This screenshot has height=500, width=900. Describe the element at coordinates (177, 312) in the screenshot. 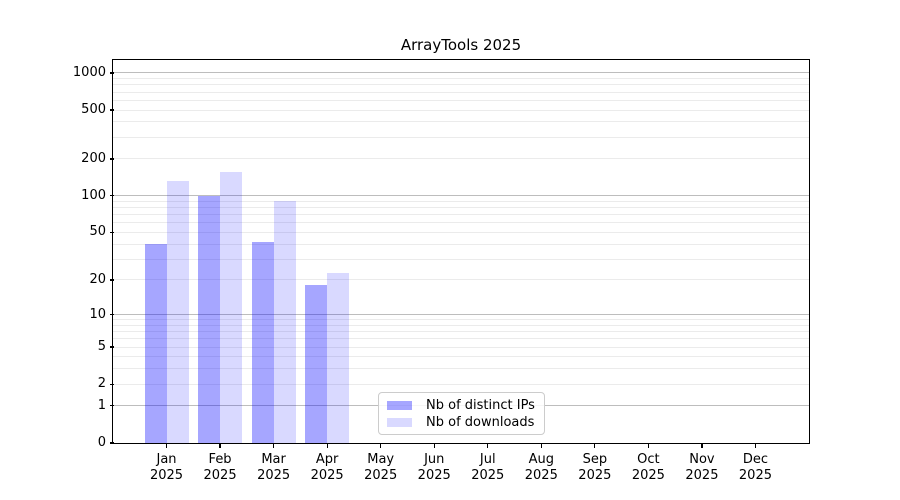

I see `bar-jan-nb-of-downloads` at that location.